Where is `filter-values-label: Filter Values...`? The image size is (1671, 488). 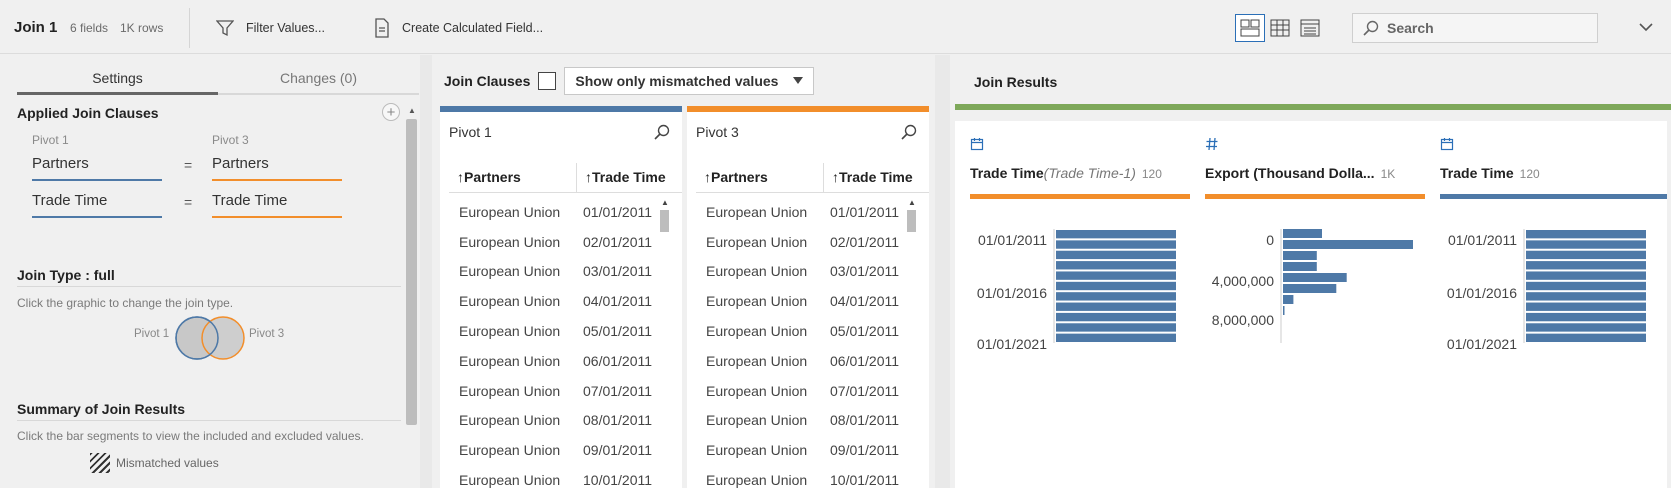 filter-values-label: Filter Values... is located at coordinates (285, 28).